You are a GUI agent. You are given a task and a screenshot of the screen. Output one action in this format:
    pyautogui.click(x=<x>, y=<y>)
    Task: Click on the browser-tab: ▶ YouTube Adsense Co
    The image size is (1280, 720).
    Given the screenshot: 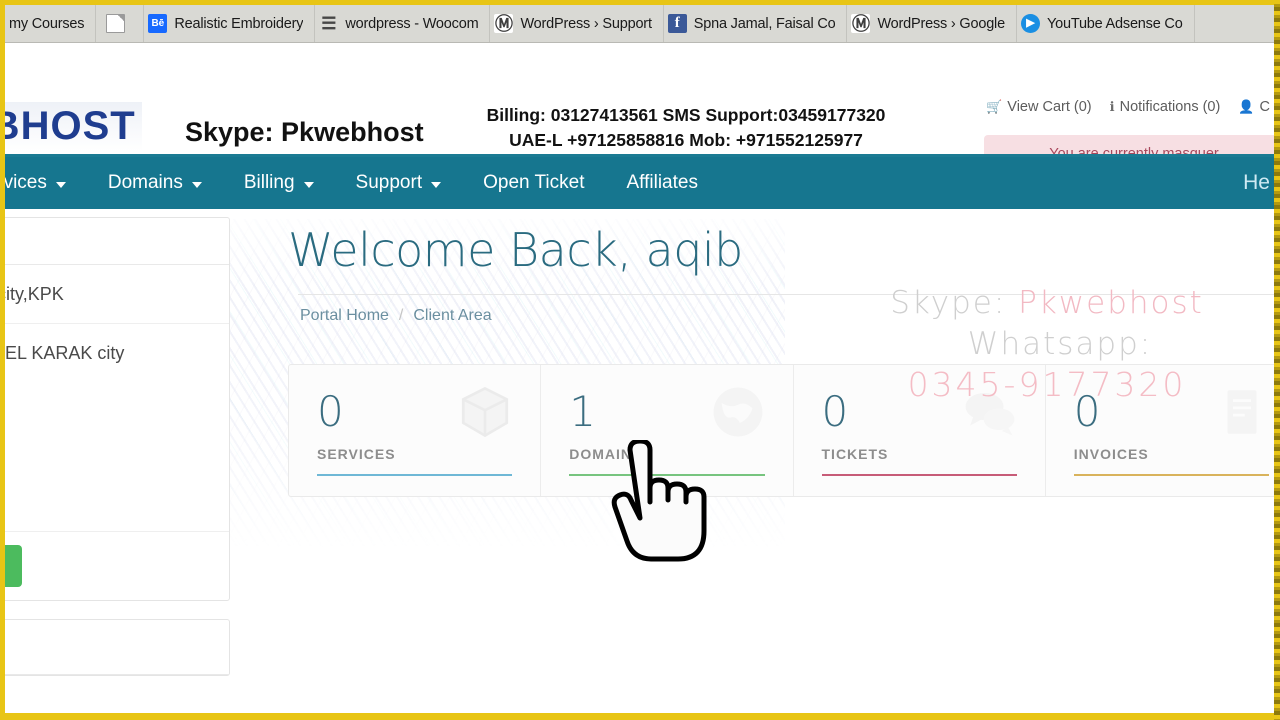 What is the action you would take?
    pyautogui.click(x=1105, y=23)
    